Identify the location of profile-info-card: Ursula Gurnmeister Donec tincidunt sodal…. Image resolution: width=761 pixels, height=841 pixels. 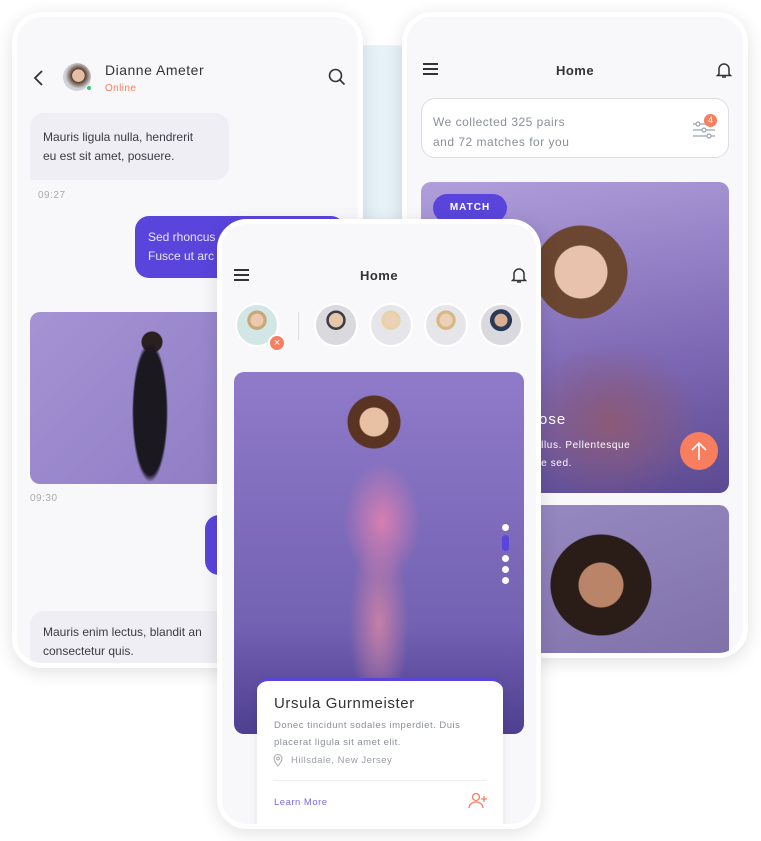
(380, 751).